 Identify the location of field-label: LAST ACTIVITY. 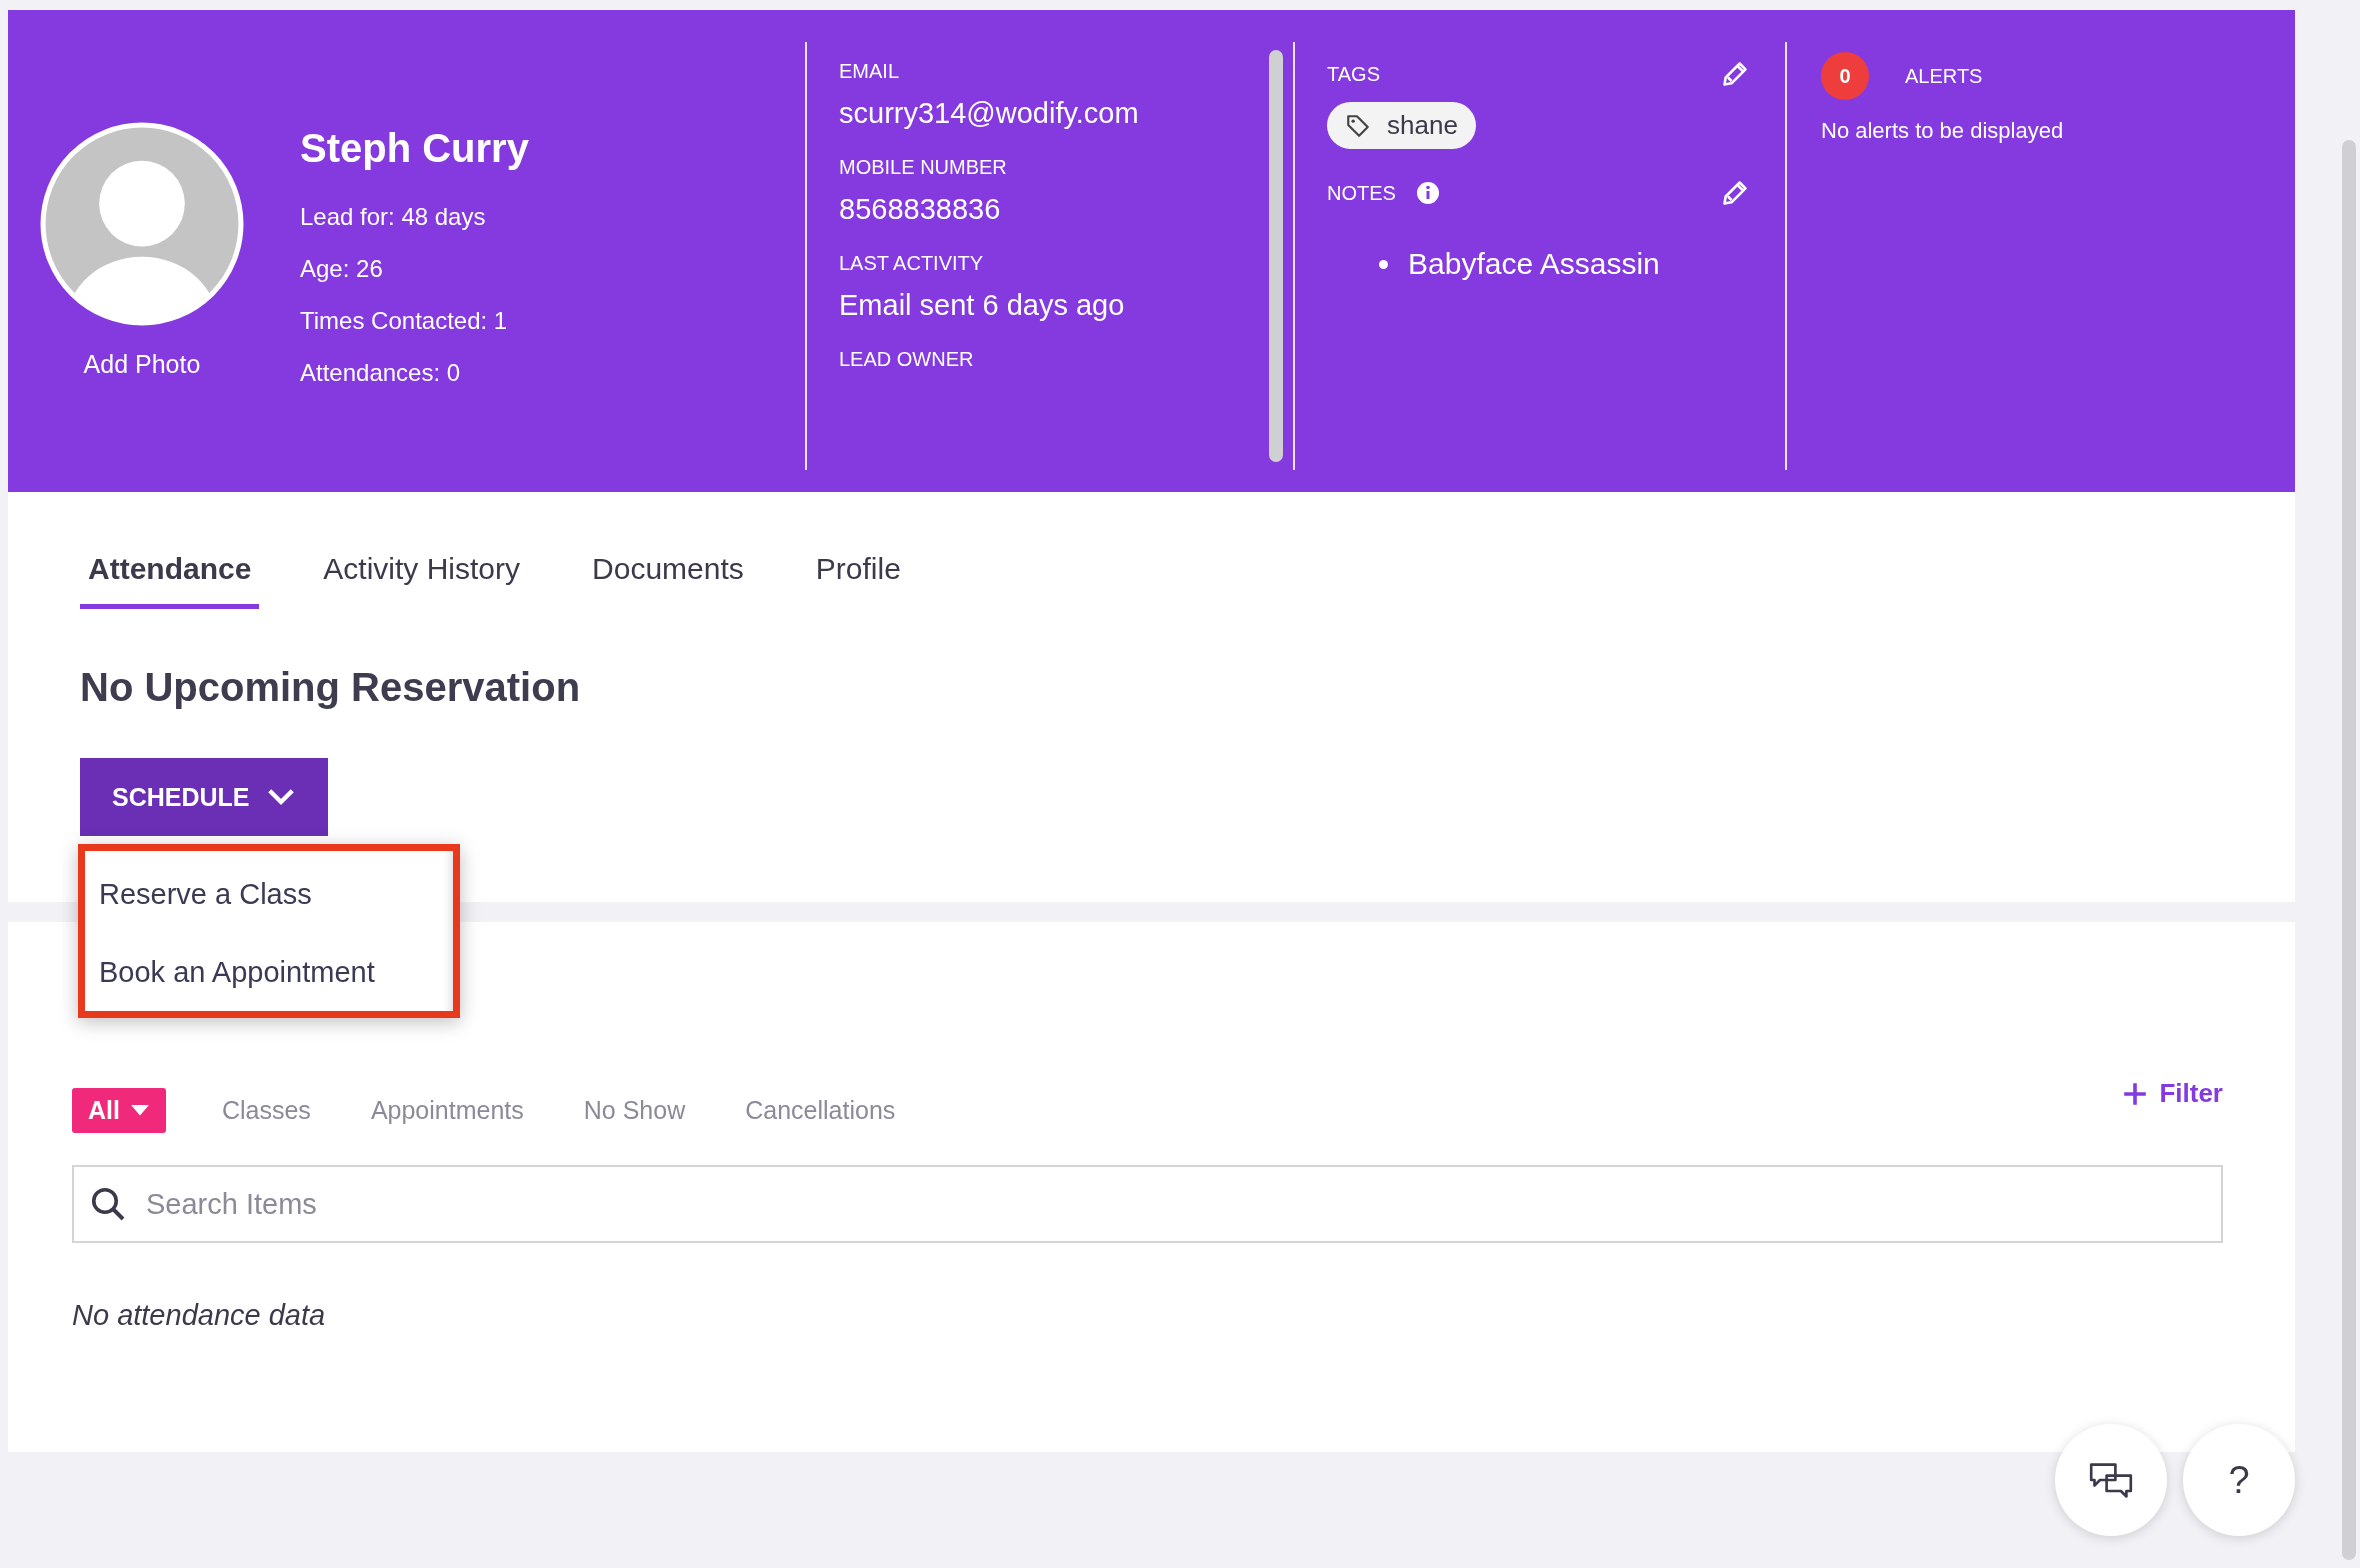
(912, 263).